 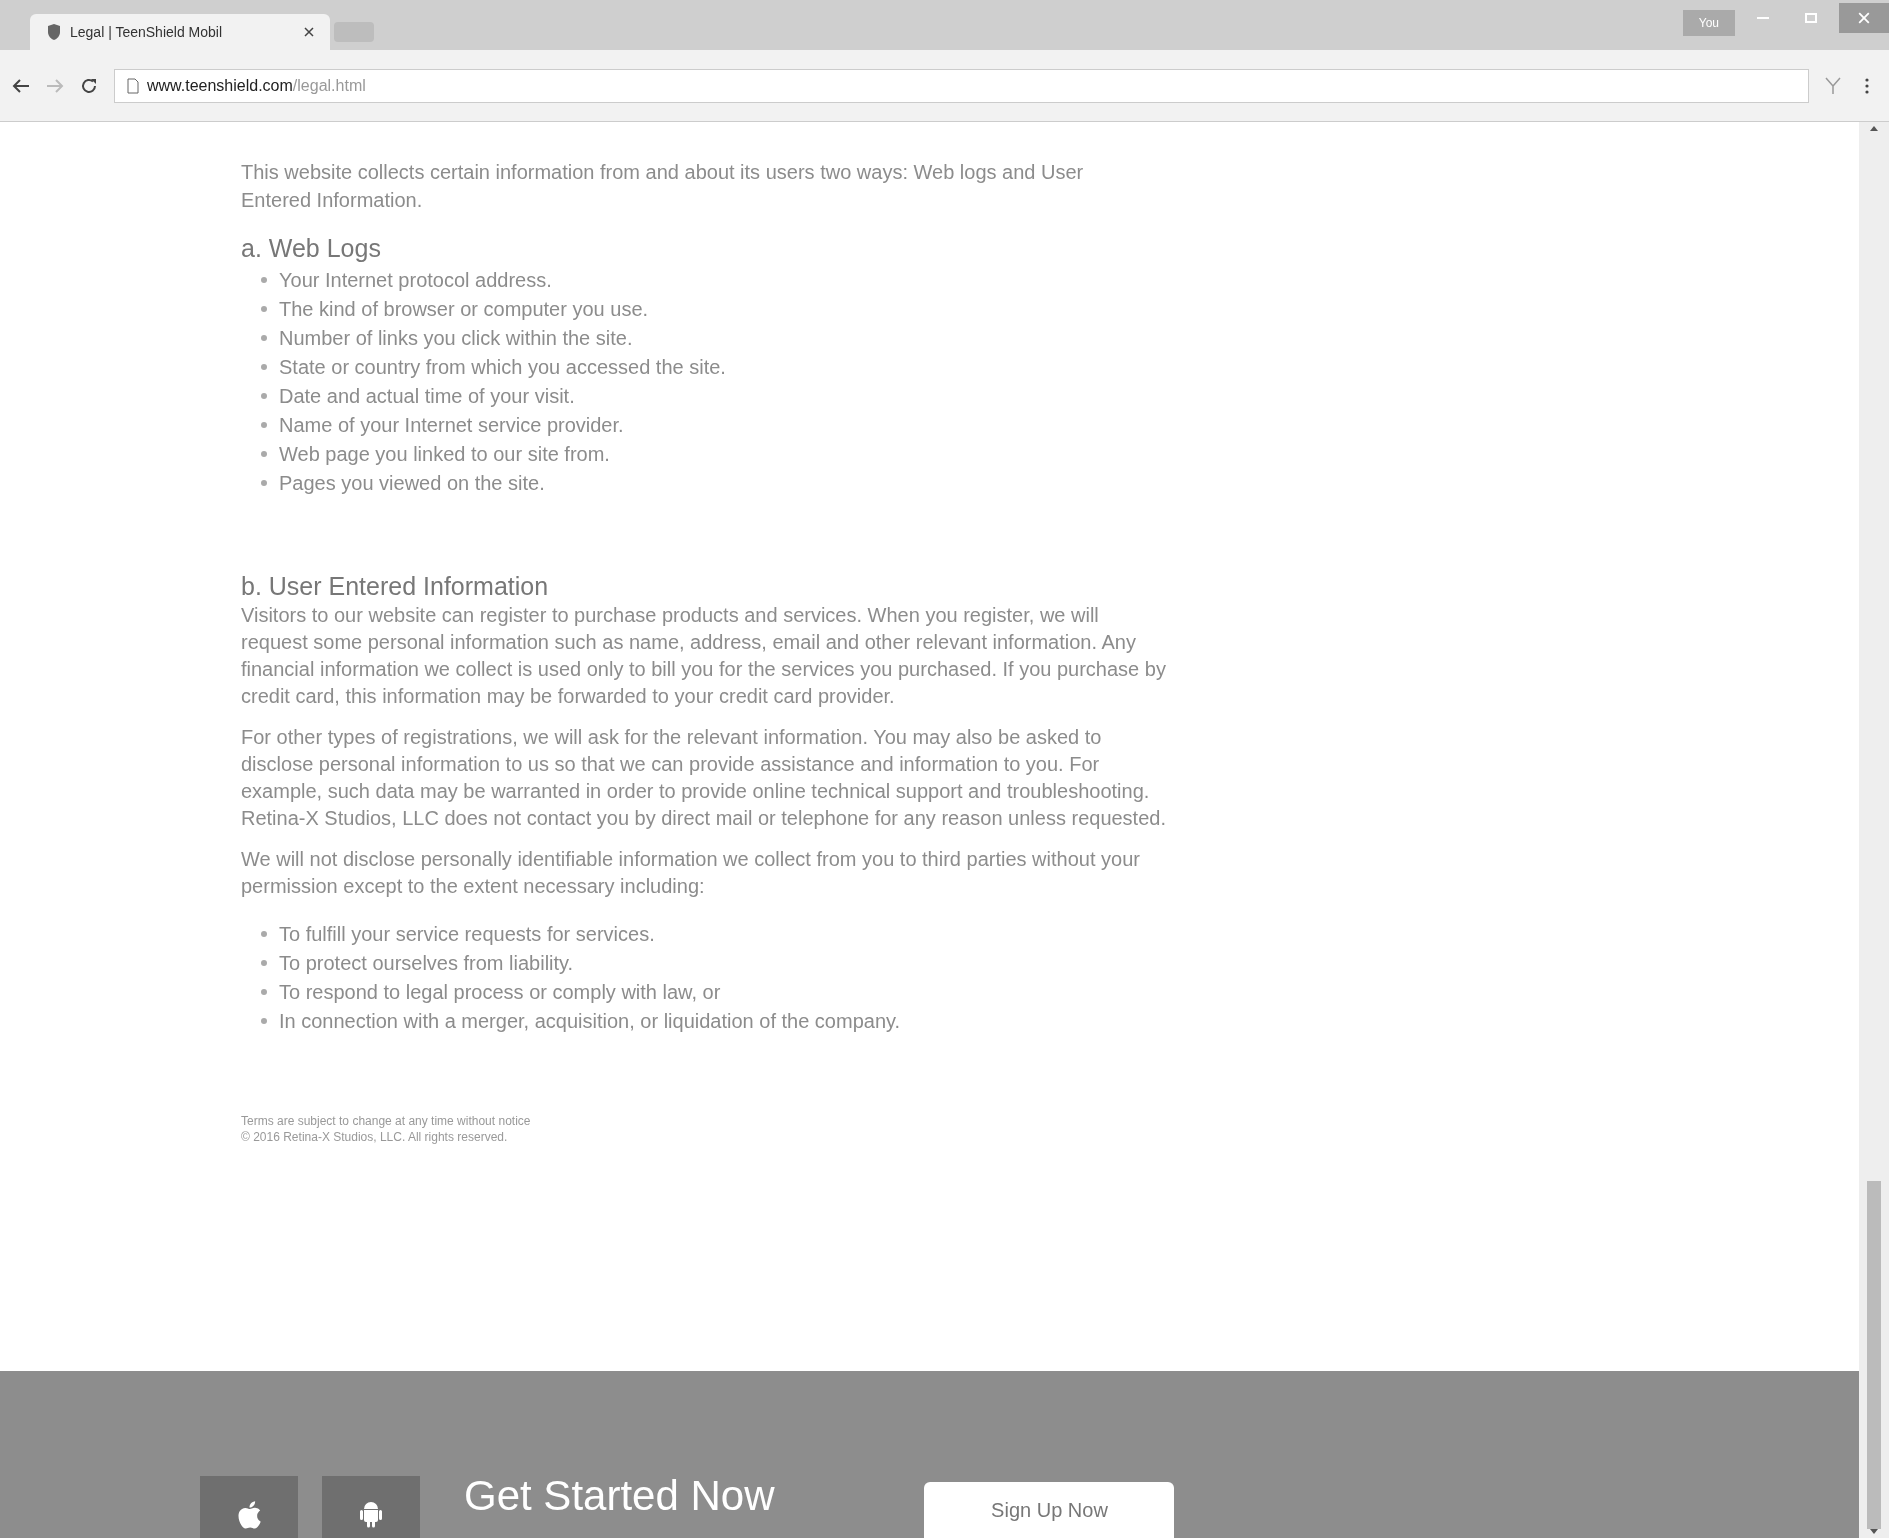 I want to click on sign-up-button: Sign Up Now, so click(x=1049, y=1510).